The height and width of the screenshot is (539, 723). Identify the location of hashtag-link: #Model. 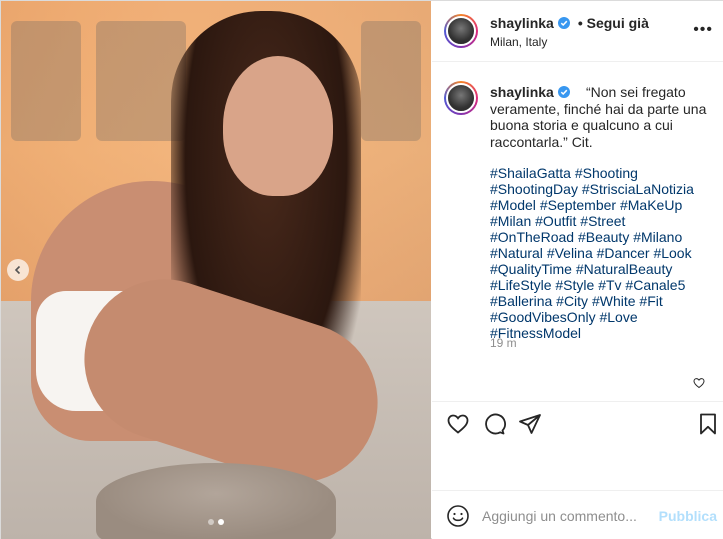
(513, 205).